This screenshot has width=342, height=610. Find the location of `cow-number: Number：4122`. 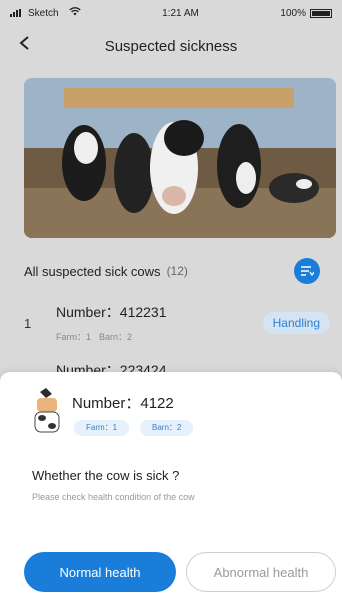

cow-number: Number：4122 is located at coordinates (123, 403).